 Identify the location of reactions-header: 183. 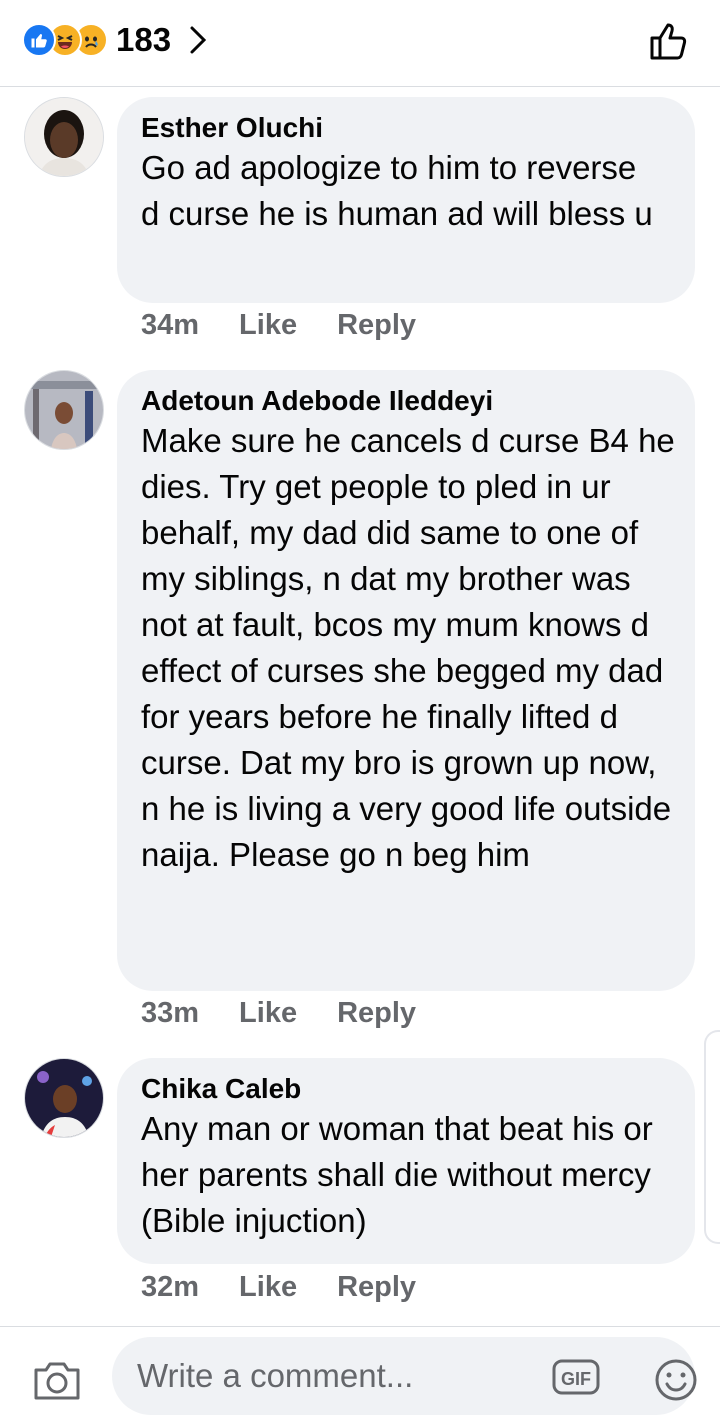
(360, 43).